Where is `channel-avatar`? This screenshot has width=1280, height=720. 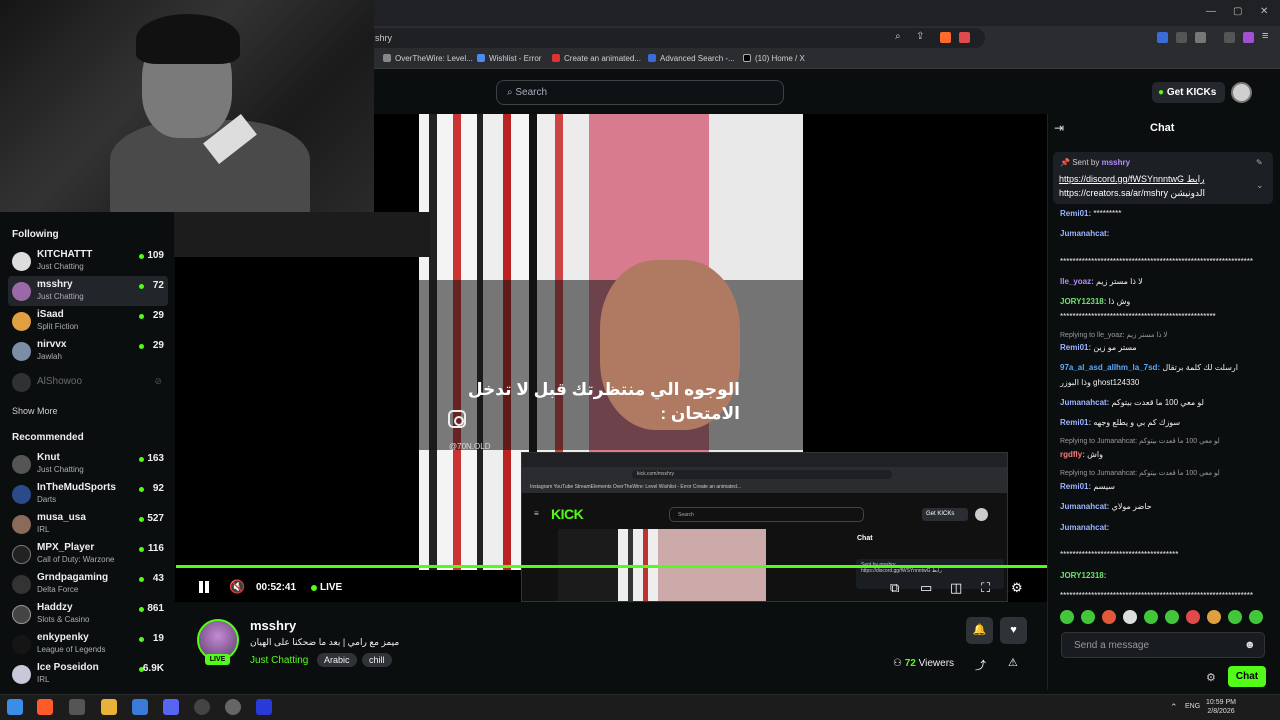
channel-avatar is located at coordinates (21, 291).